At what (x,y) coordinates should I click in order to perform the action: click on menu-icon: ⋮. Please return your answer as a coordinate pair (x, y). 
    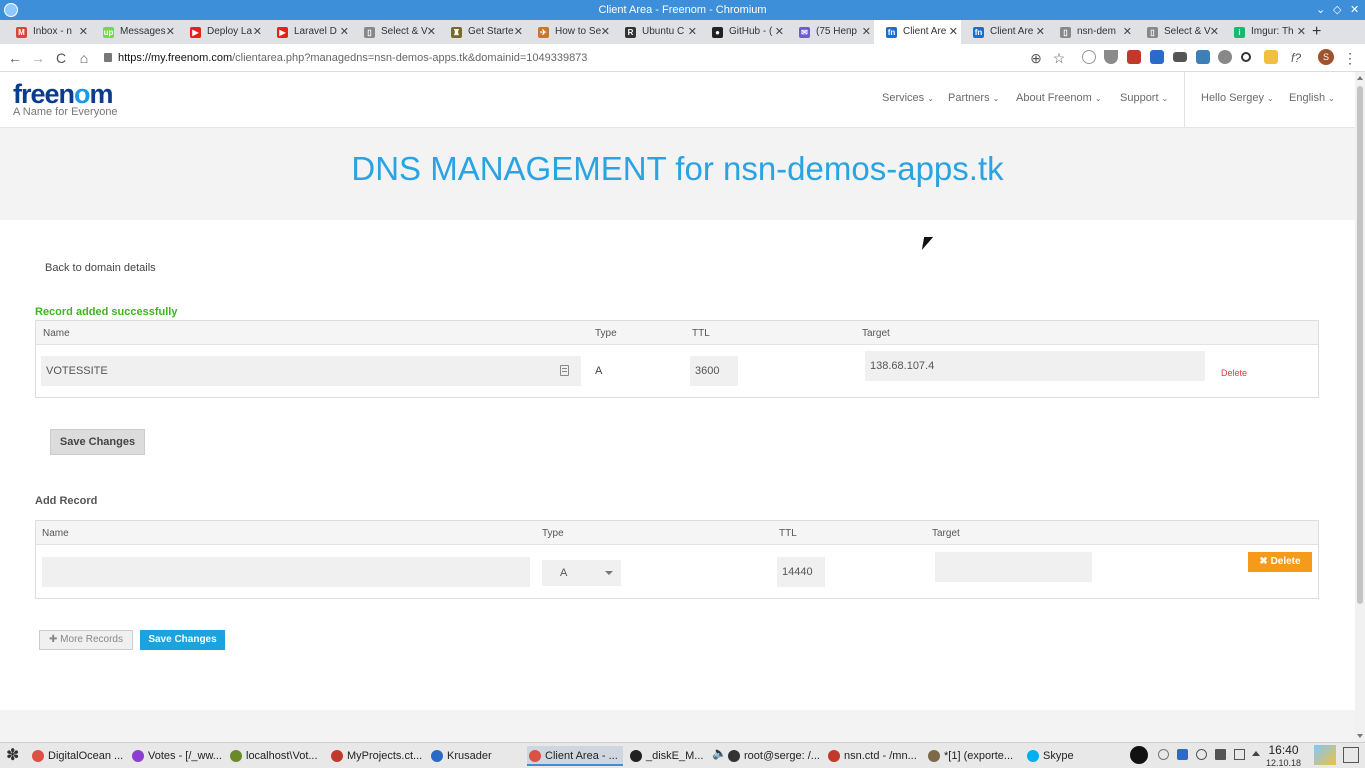
    Looking at the image, I should click on (1350, 58).